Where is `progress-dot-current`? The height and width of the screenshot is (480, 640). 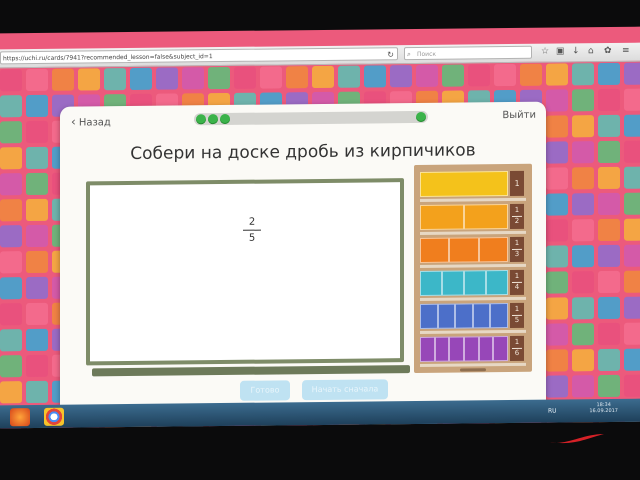 progress-dot-current is located at coordinates (421, 116).